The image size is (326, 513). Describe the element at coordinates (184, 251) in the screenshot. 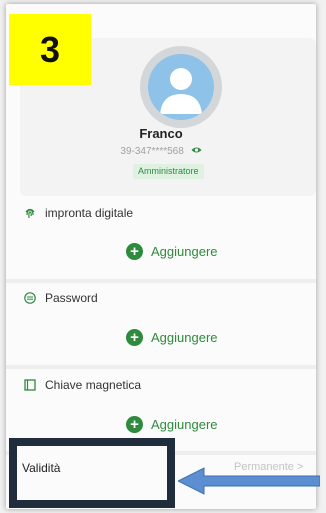

I see `add-fingerprint-label: Aggiungere` at that location.